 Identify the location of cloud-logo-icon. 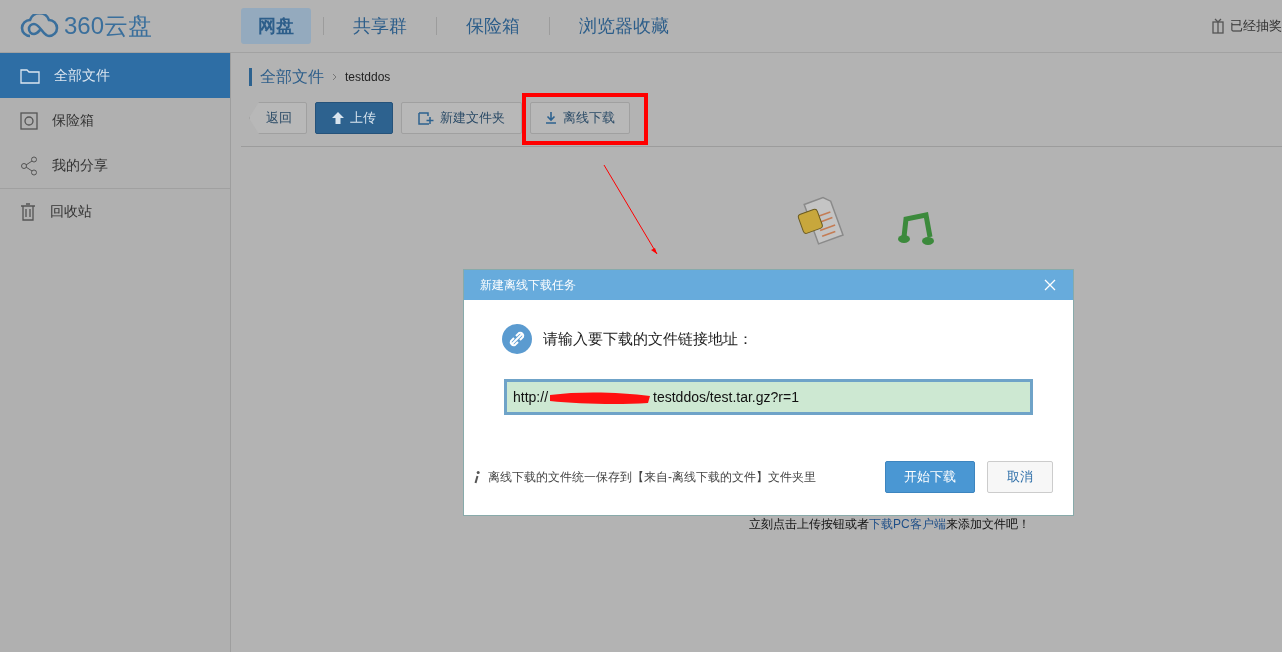
(40, 26).